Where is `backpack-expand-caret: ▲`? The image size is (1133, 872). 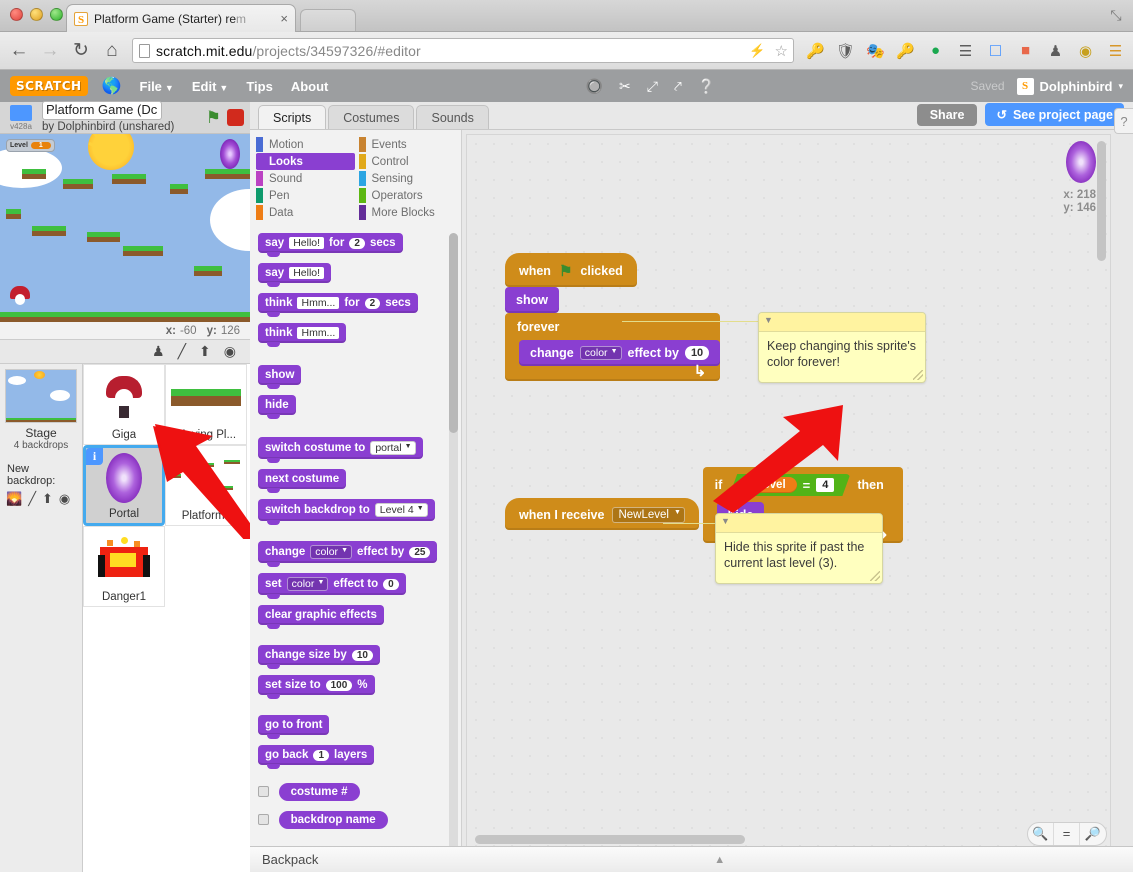 backpack-expand-caret: ▲ is located at coordinates (719, 860).